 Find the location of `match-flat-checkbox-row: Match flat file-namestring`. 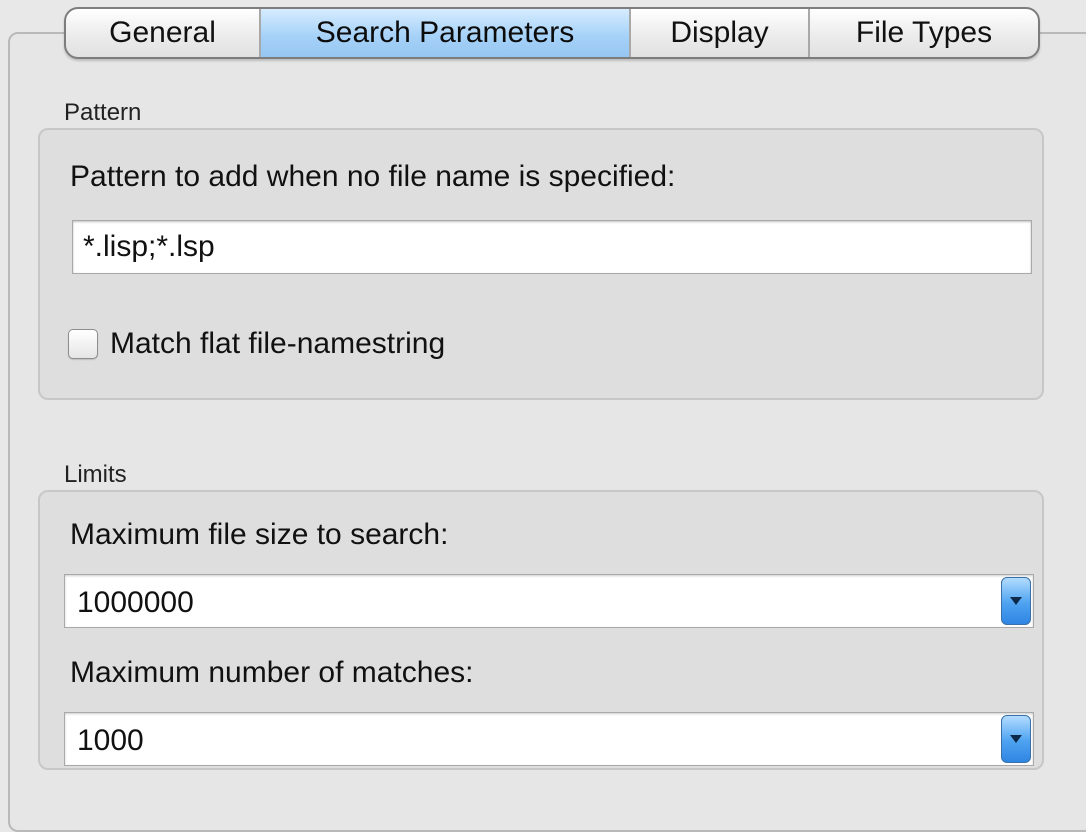

match-flat-checkbox-row: Match flat file-namestring is located at coordinates (256, 344).